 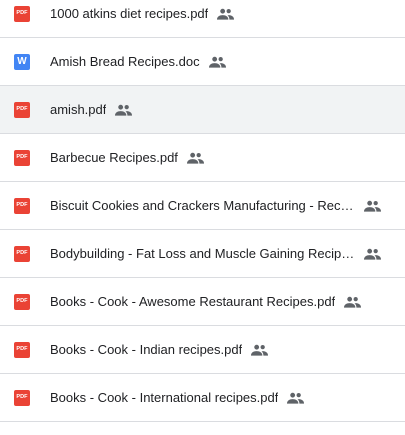 What do you see at coordinates (215, 157) in the screenshot?
I see `file-name-wrap: Barbecue Recipes.pdf` at bounding box center [215, 157].